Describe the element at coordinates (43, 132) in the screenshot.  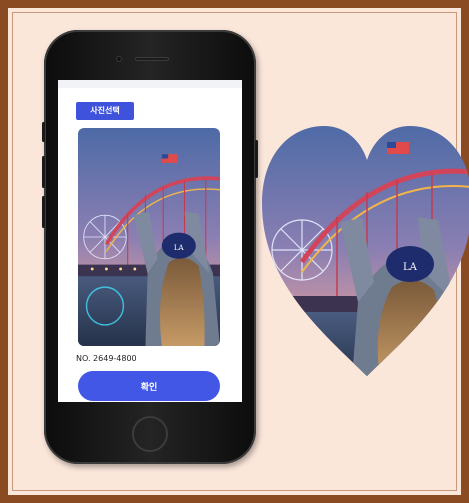
I see `mute-switch` at that location.